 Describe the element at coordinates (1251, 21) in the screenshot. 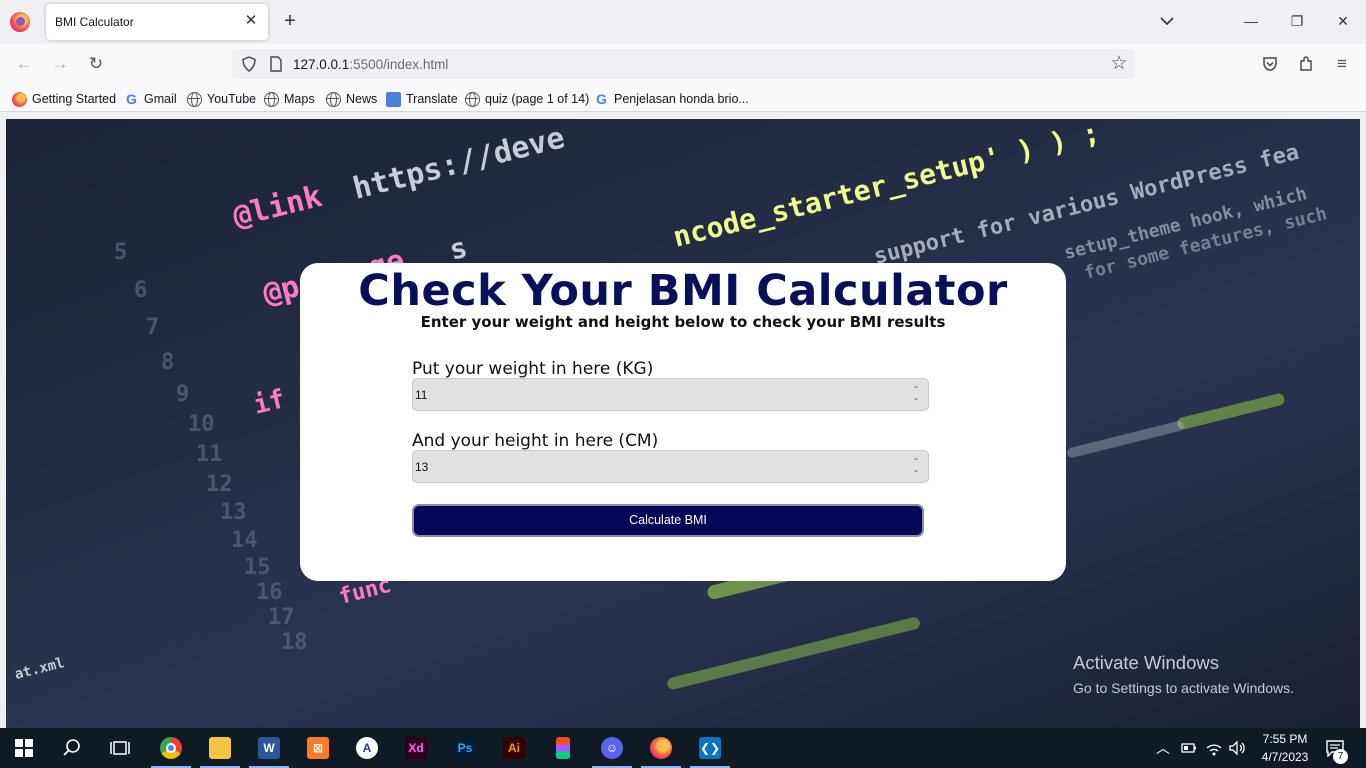

I see `minimize-button: —` at that location.